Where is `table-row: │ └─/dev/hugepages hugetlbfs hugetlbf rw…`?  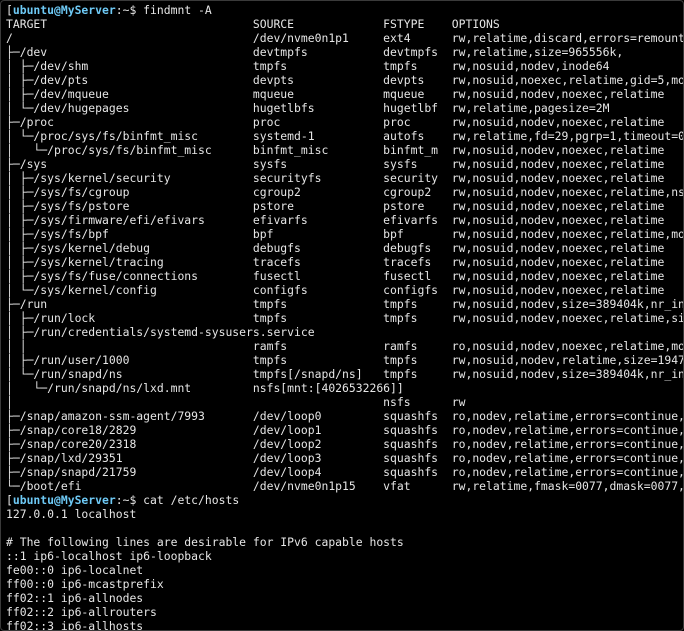 table-row: │ └─/dev/hugepages hugetlbfs hugetlbf rw… is located at coordinates (308, 108).